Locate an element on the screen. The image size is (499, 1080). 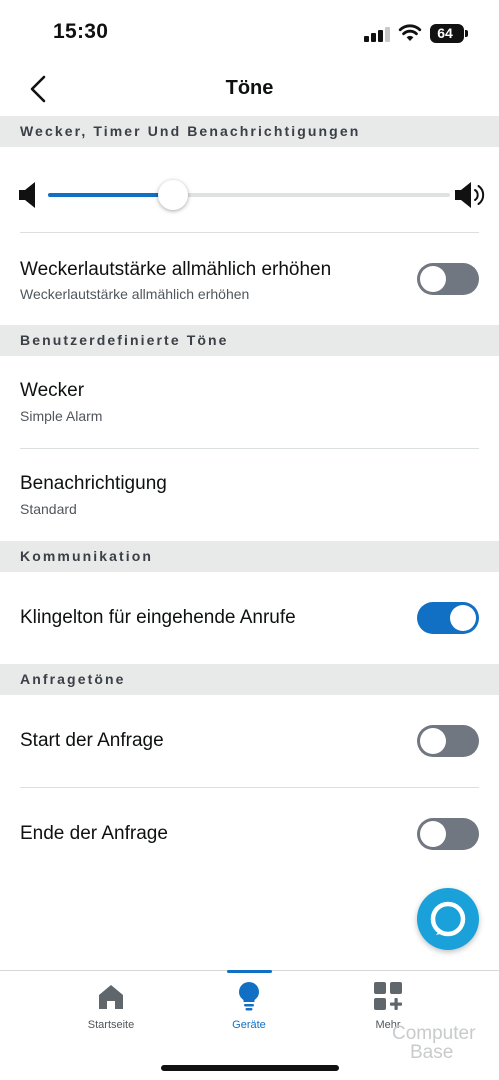
page-title: Töne is located at coordinates (249, 88).